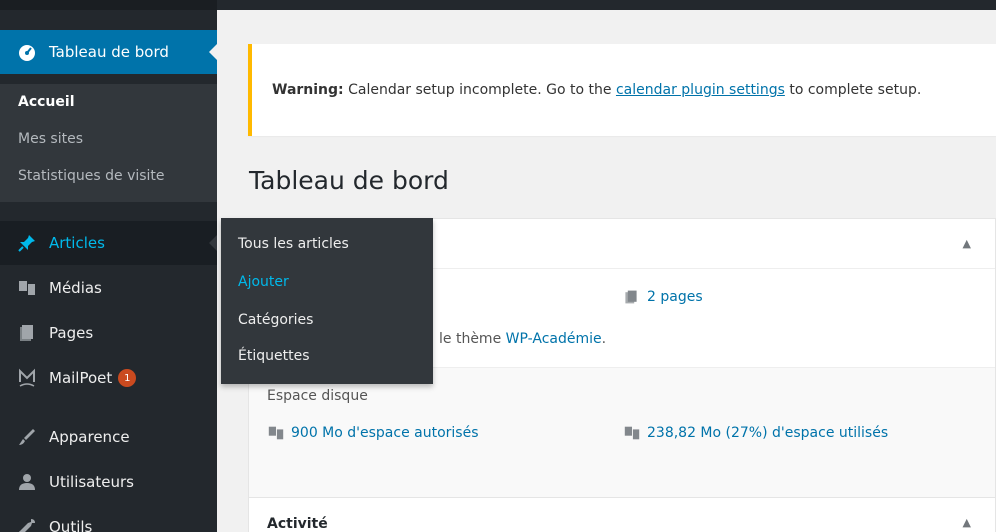 The image size is (996, 532). I want to click on flyout-item-ajouter: Ajouter, so click(263, 282).